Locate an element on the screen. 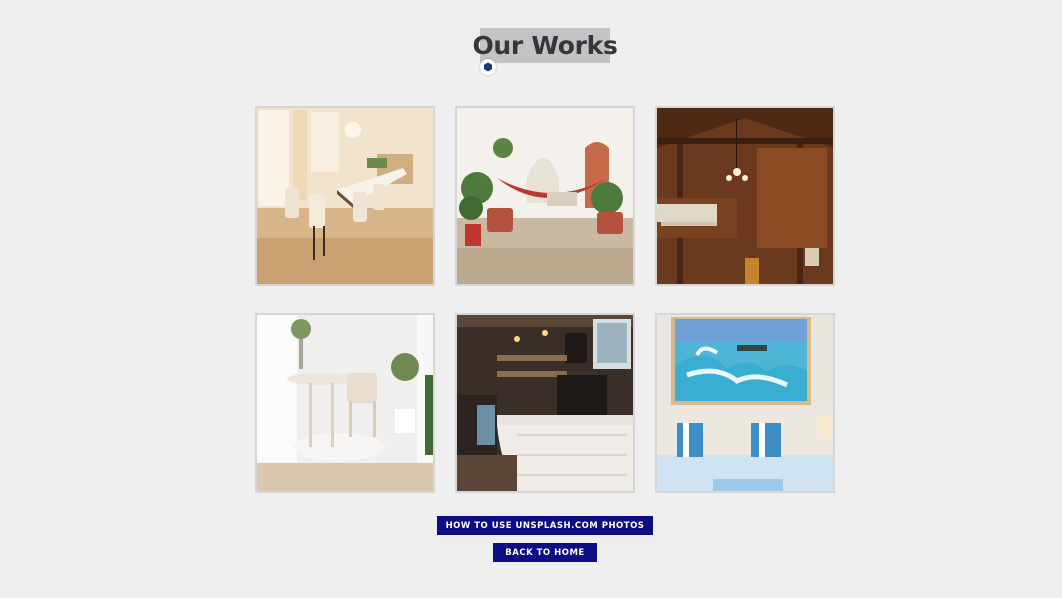 This screenshot has height=598, width=1062. gallery-item-cafe is located at coordinates (545, 403).